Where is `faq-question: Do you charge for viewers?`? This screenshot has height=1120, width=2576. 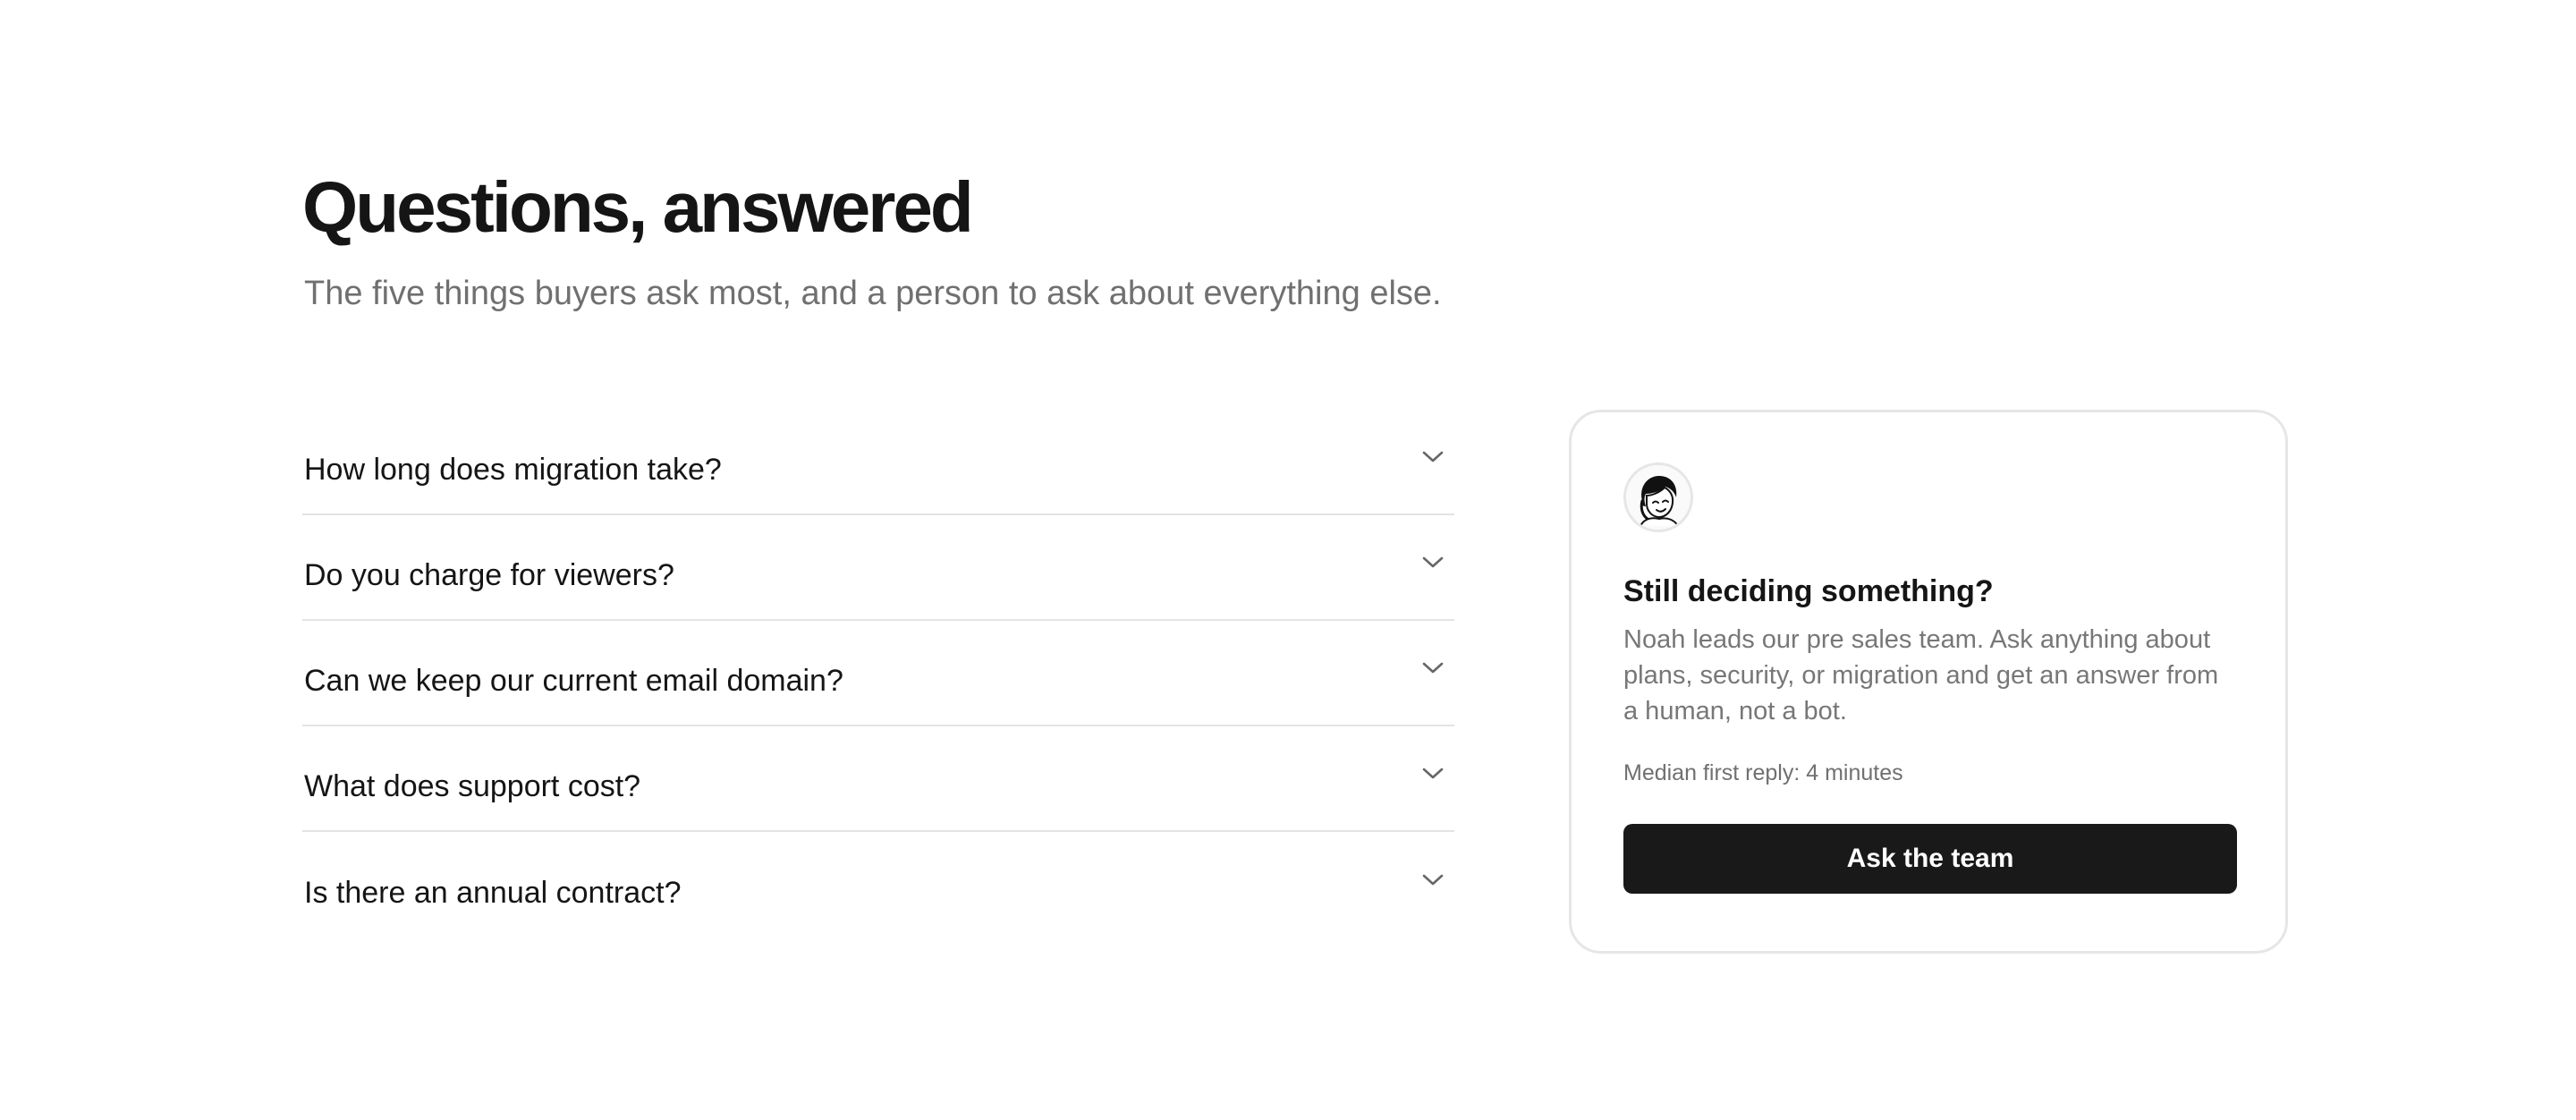
faq-question: Do you charge for viewers? is located at coordinates (489, 574).